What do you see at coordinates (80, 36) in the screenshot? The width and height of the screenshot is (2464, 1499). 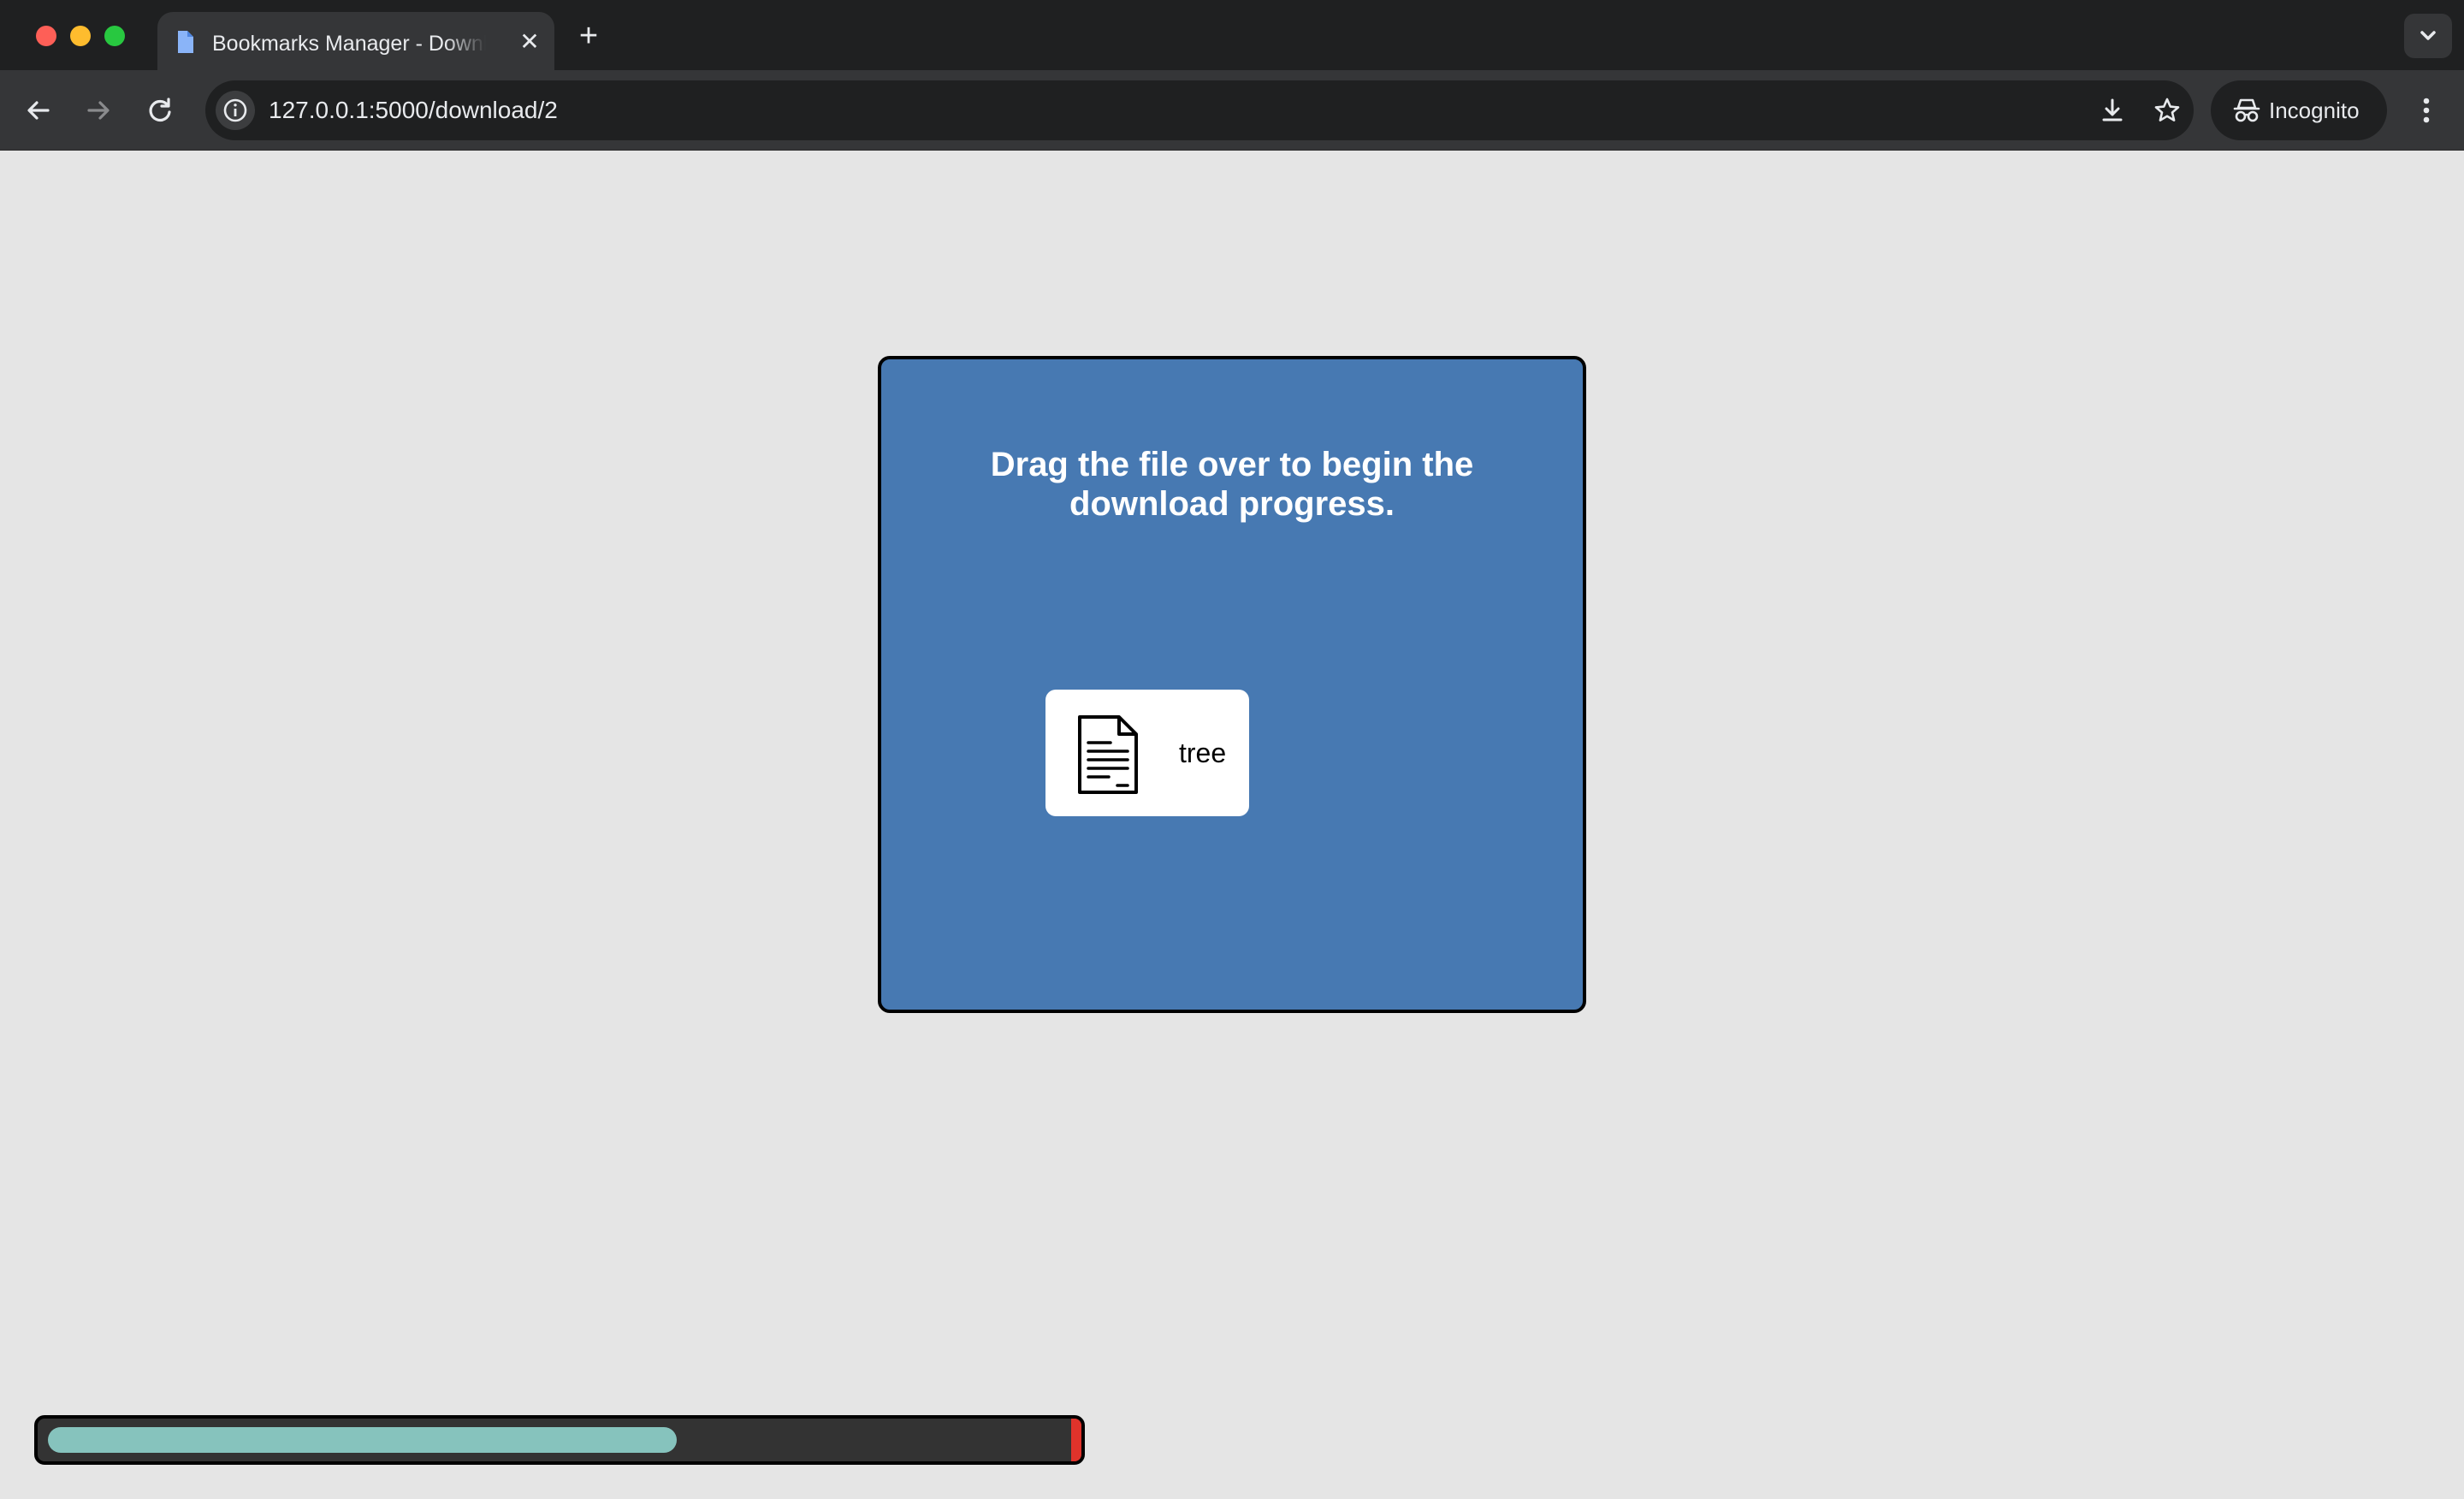 I see `minimize-window-button` at bounding box center [80, 36].